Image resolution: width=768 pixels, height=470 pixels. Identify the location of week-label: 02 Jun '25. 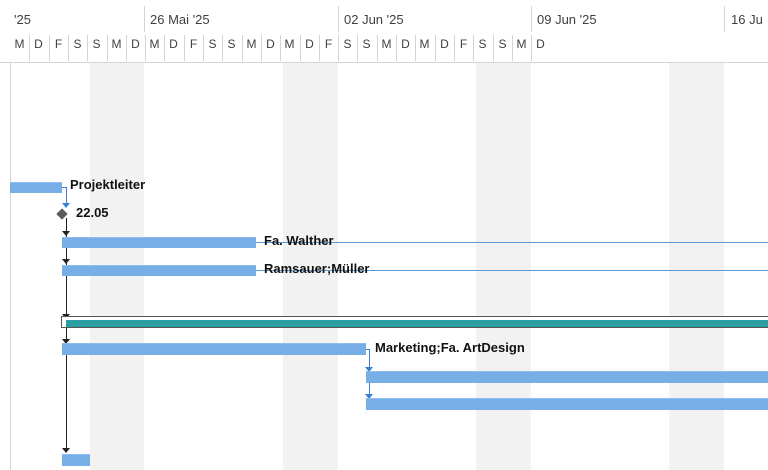
(374, 19).